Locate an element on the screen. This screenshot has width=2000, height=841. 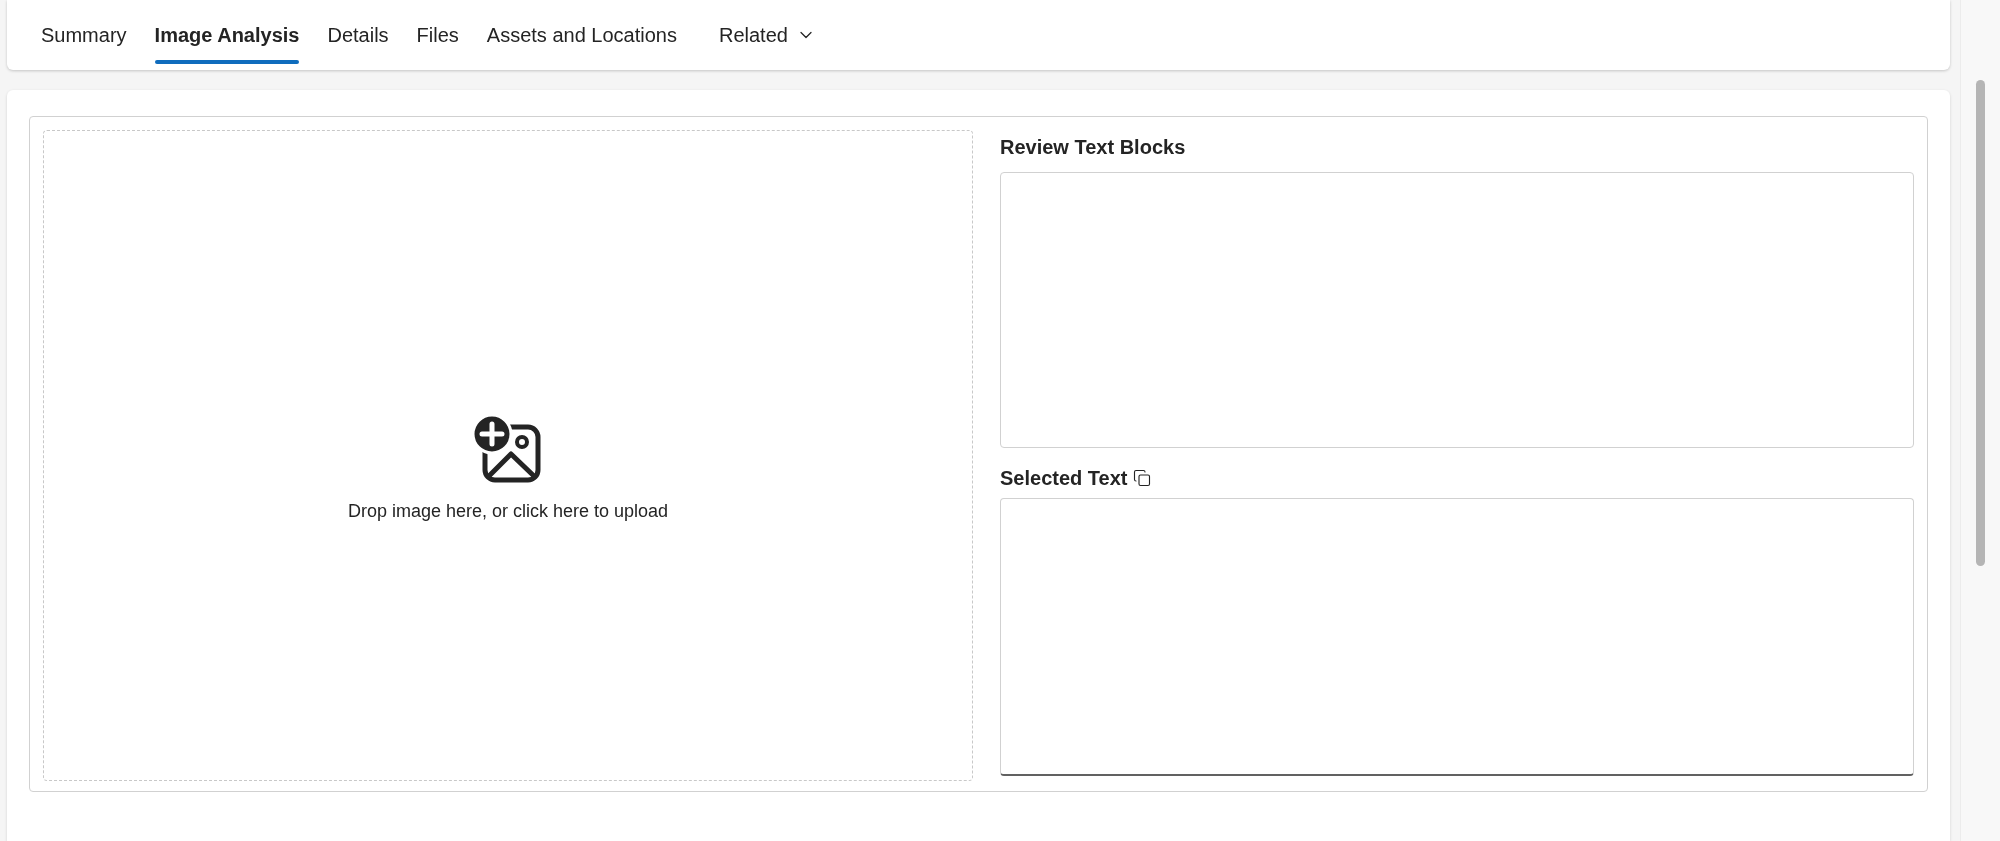
tab: Summary is located at coordinates (84, 35).